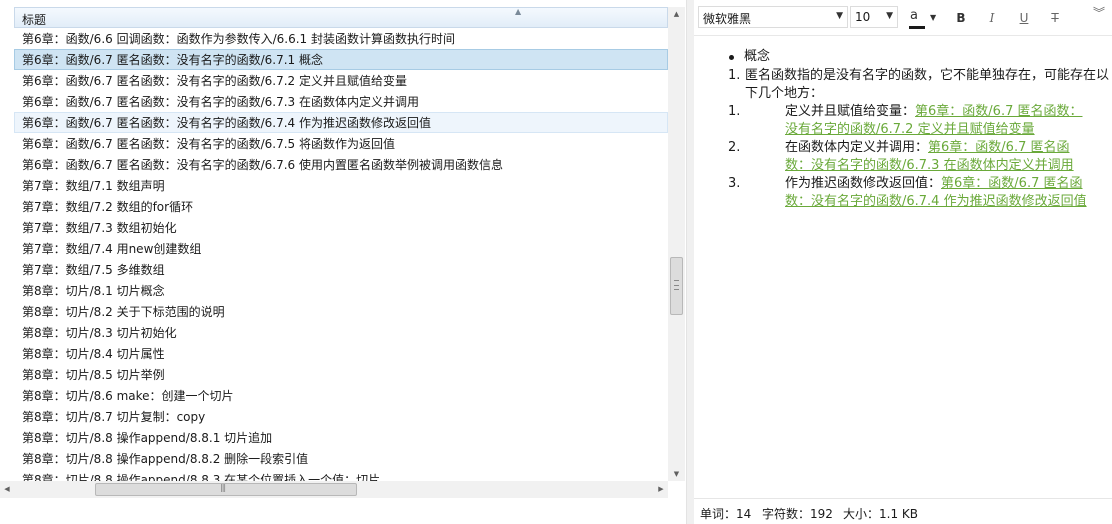 The width and height of the screenshot is (1112, 524). I want to click on more-options-icon: ︾, so click(1099, 17).